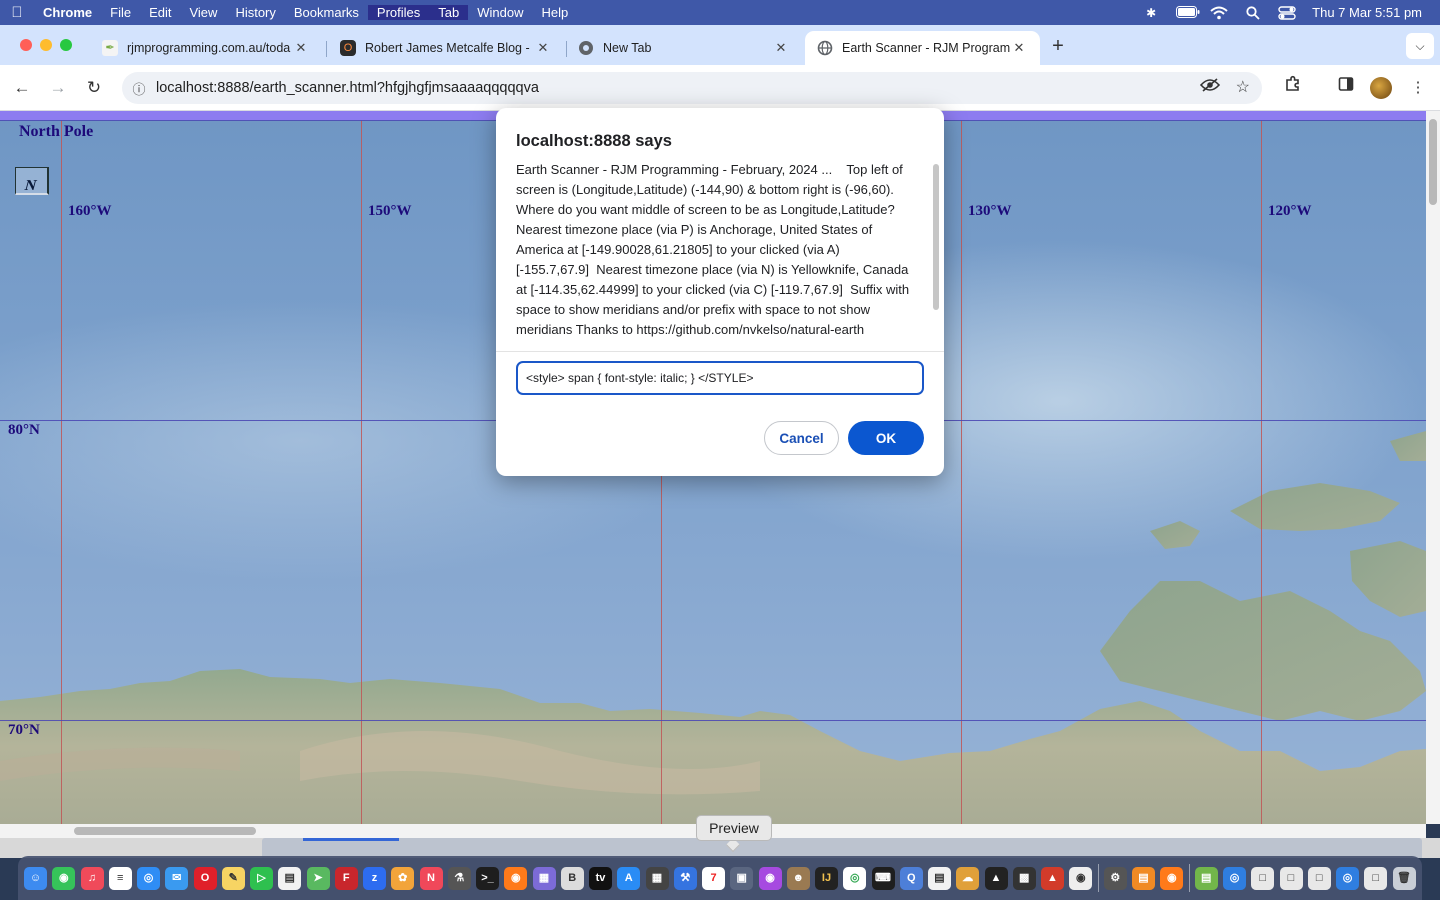 The height and width of the screenshot is (900, 1440). Describe the element at coordinates (1210, 86) in the screenshot. I see `eye-slash-icon` at that location.